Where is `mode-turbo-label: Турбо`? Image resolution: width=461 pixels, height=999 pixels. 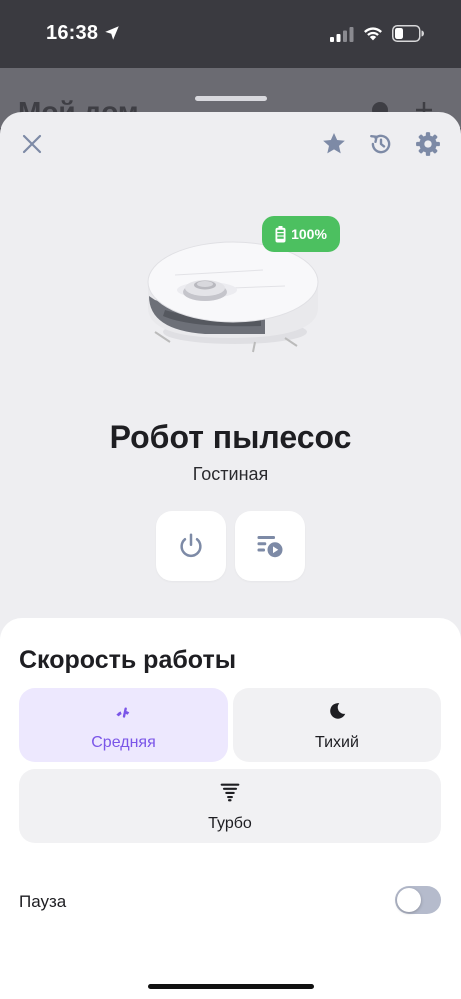
mode-turbo-label: Турбо is located at coordinates (230, 823).